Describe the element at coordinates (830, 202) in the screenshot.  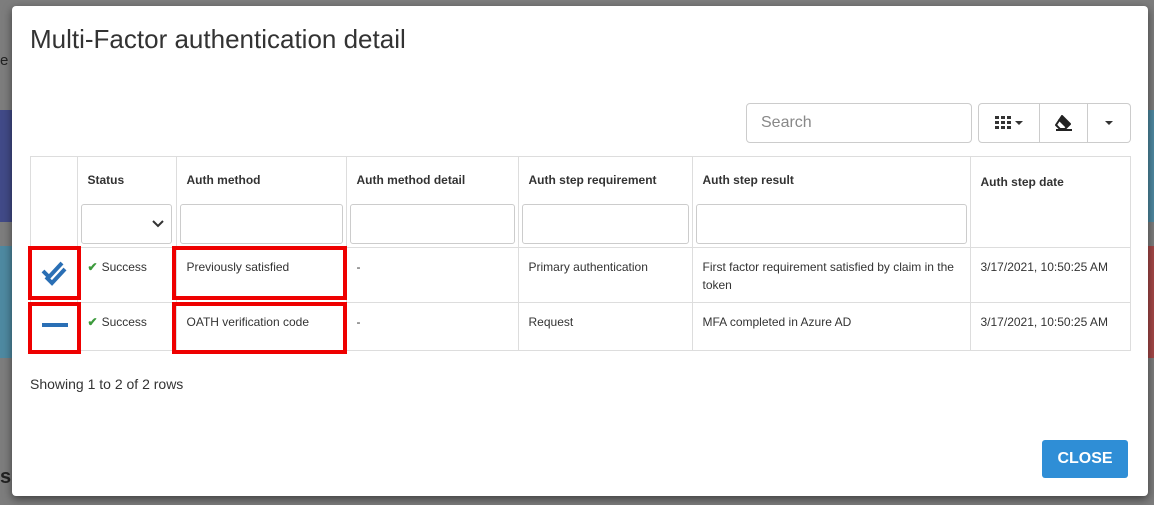
I see `header-auth-step-result: Auth step result` at that location.